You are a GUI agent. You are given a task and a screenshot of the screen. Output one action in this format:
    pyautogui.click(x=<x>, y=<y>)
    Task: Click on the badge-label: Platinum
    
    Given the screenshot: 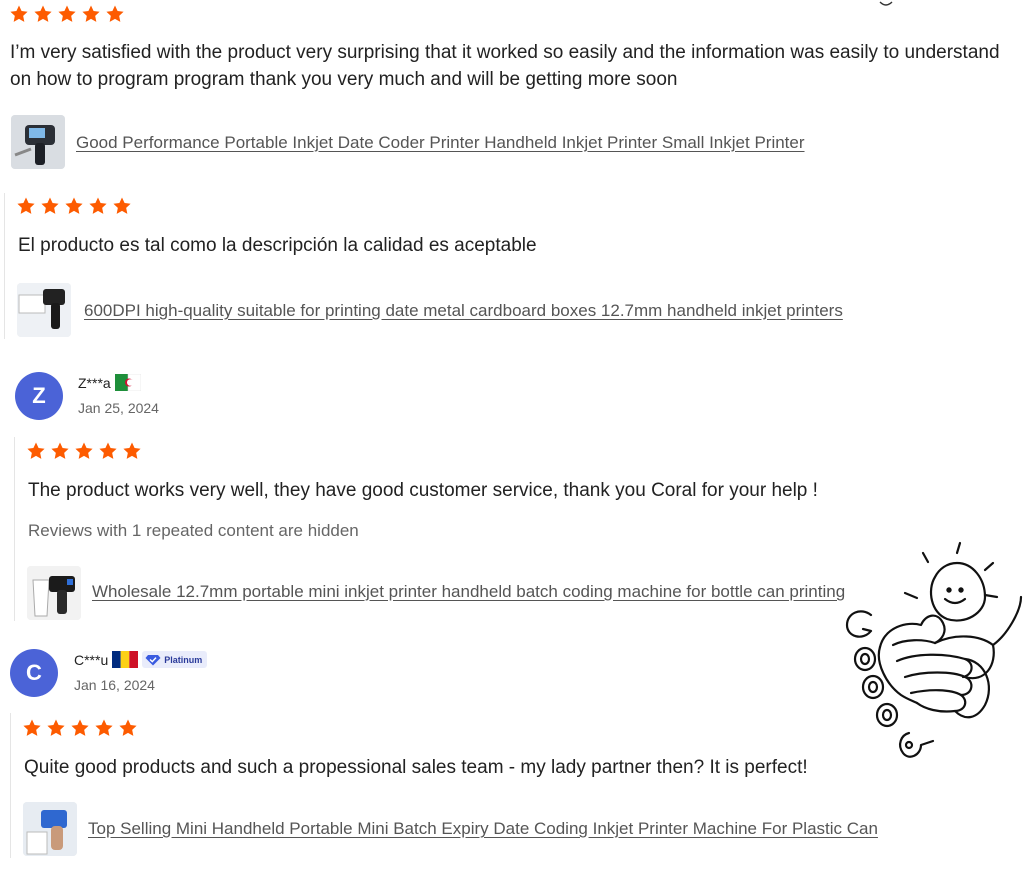 What is the action you would take?
    pyautogui.click(x=183, y=659)
    